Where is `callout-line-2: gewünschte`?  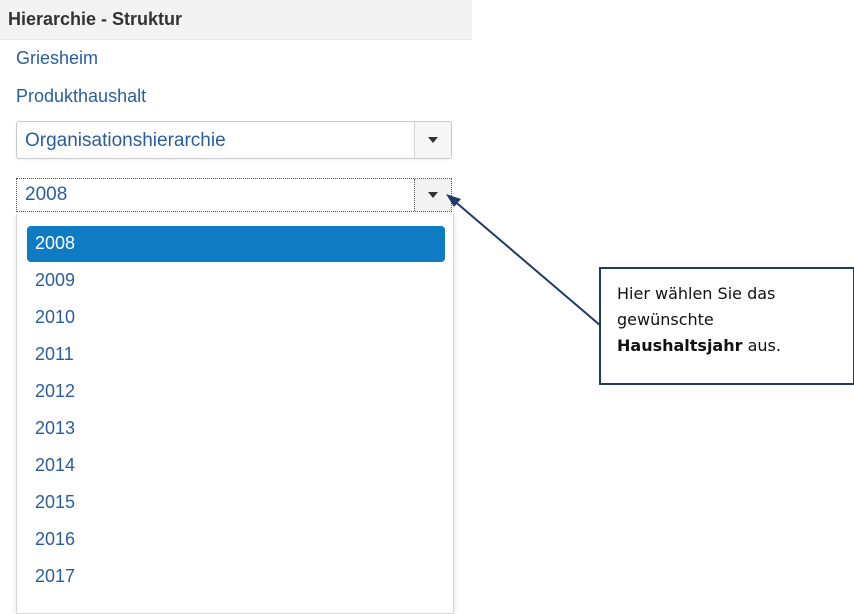 callout-line-2: gewünschte is located at coordinates (665, 319).